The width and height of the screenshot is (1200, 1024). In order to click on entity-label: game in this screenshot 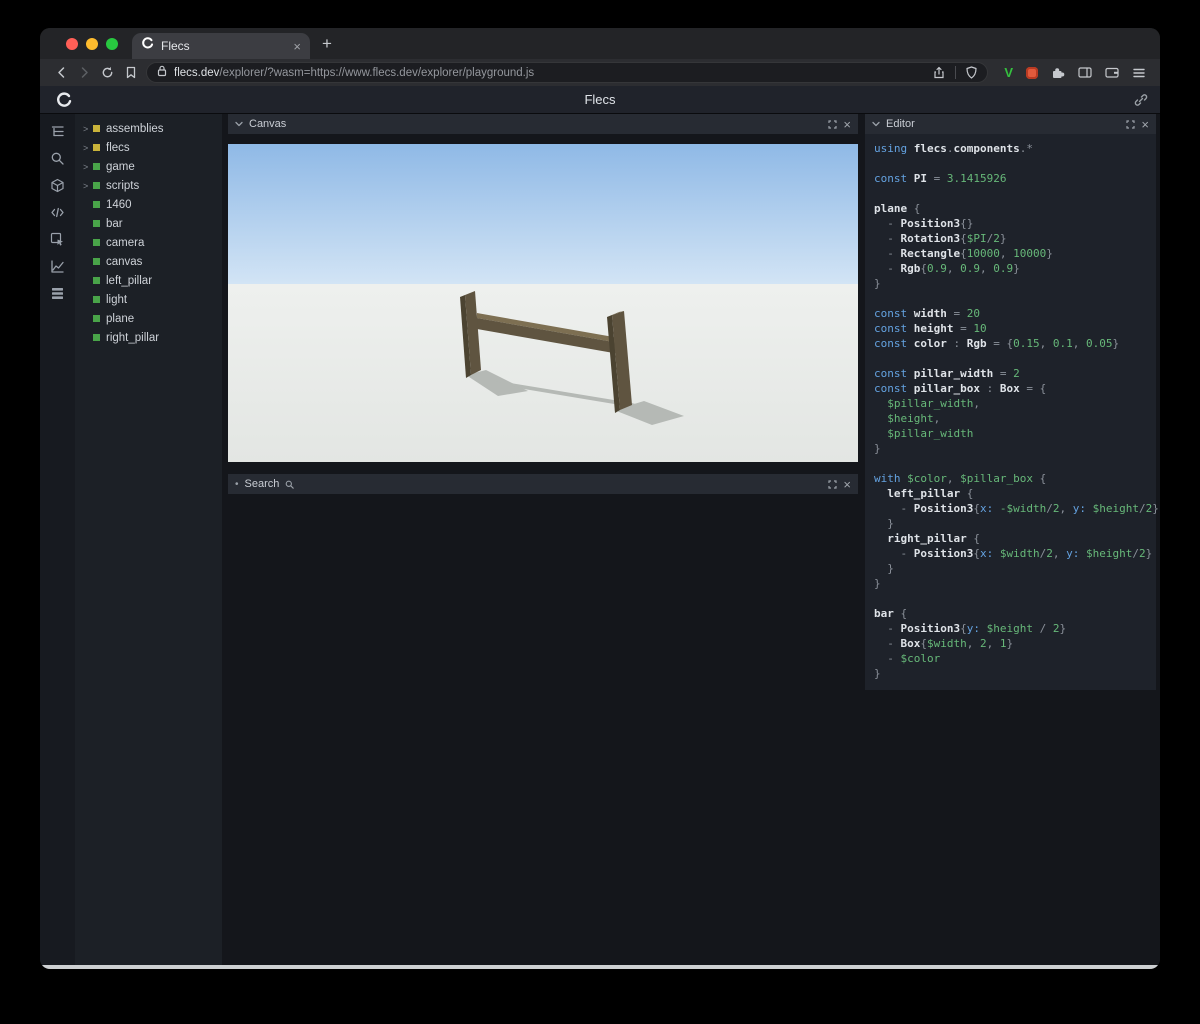, I will do `click(120, 166)`.